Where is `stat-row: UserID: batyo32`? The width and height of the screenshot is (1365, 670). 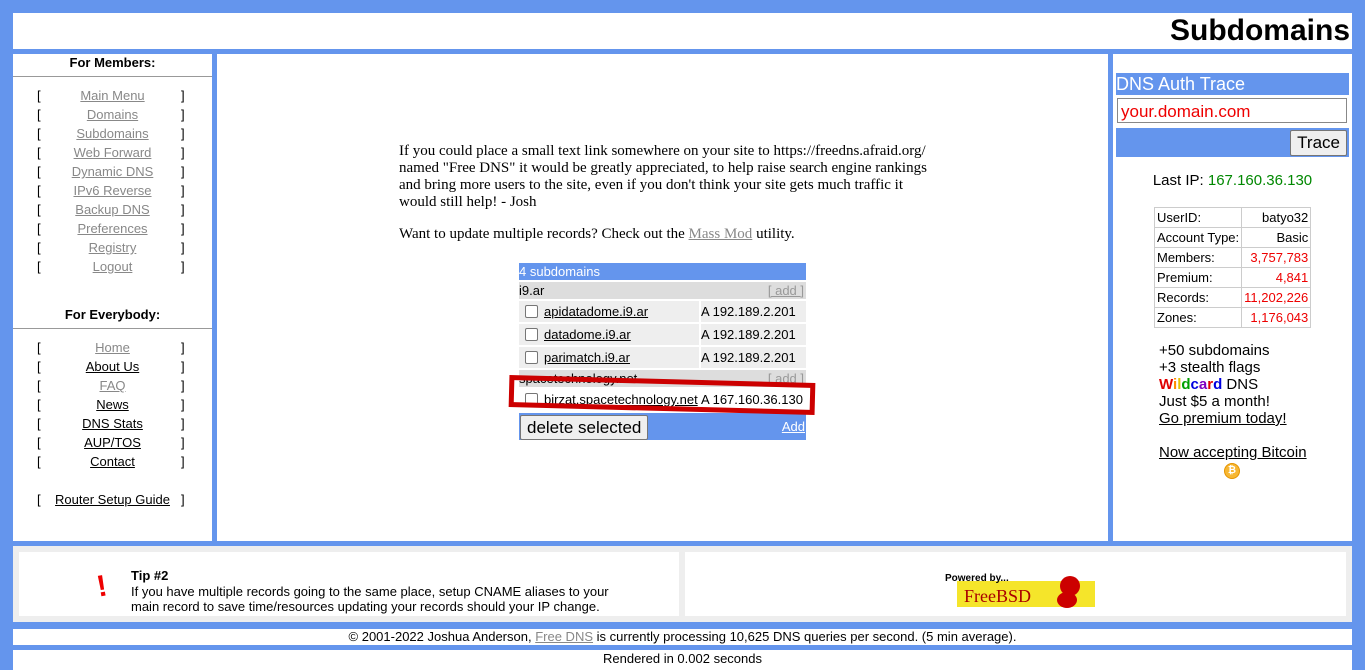
stat-row: UserID: batyo32 is located at coordinates (1233, 217).